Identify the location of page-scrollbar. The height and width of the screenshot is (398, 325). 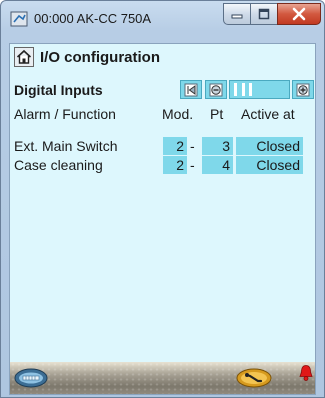
(259, 89).